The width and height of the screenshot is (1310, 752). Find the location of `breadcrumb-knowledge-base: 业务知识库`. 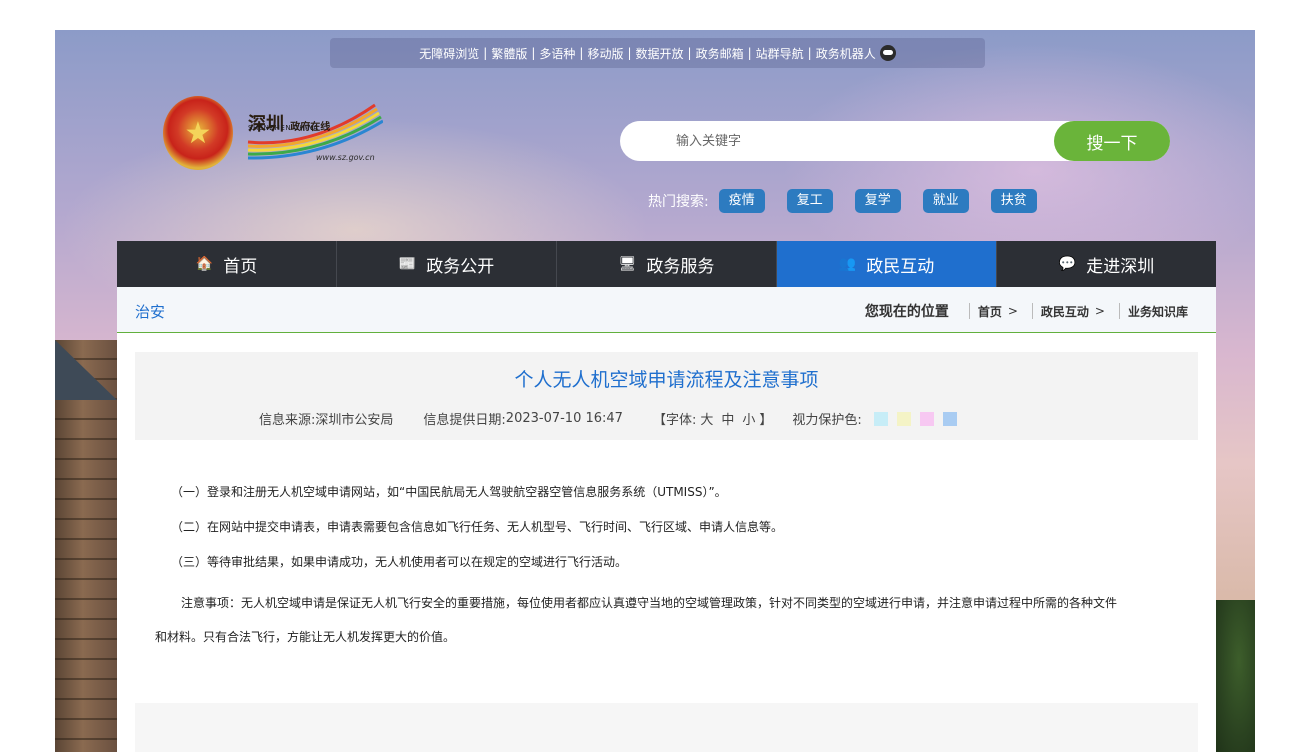

breadcrumb-knowledge-base: 业务知识库 is located at coordinates (1158, 311).